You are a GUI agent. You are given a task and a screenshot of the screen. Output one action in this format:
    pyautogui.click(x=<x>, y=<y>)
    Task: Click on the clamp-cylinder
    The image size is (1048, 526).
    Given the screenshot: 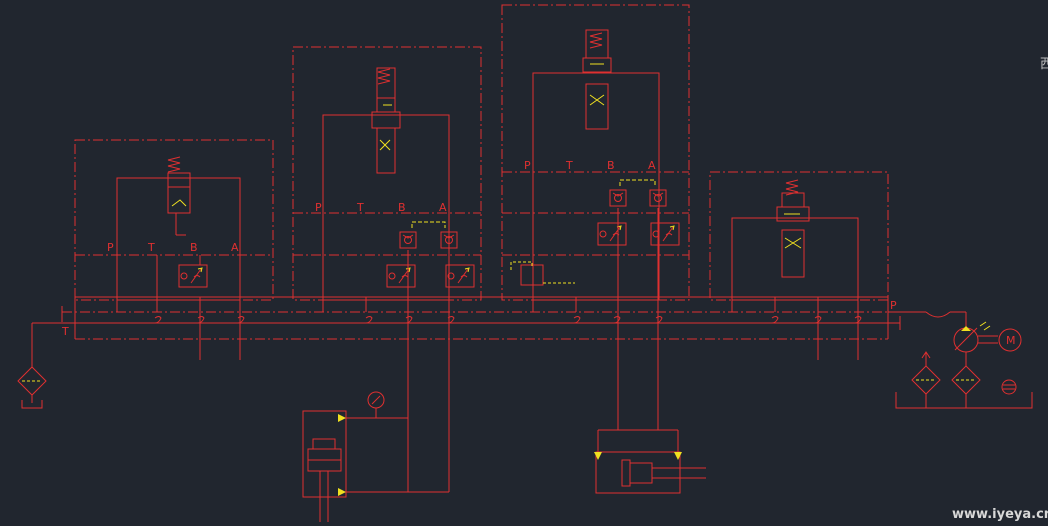 What is the action you would take?
    pyautogui.click(x=375, y=465)
    